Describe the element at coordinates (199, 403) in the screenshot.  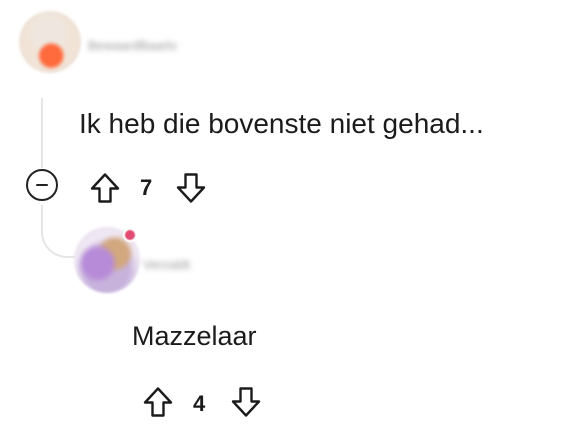
I see `vote-count: 4` at that location.